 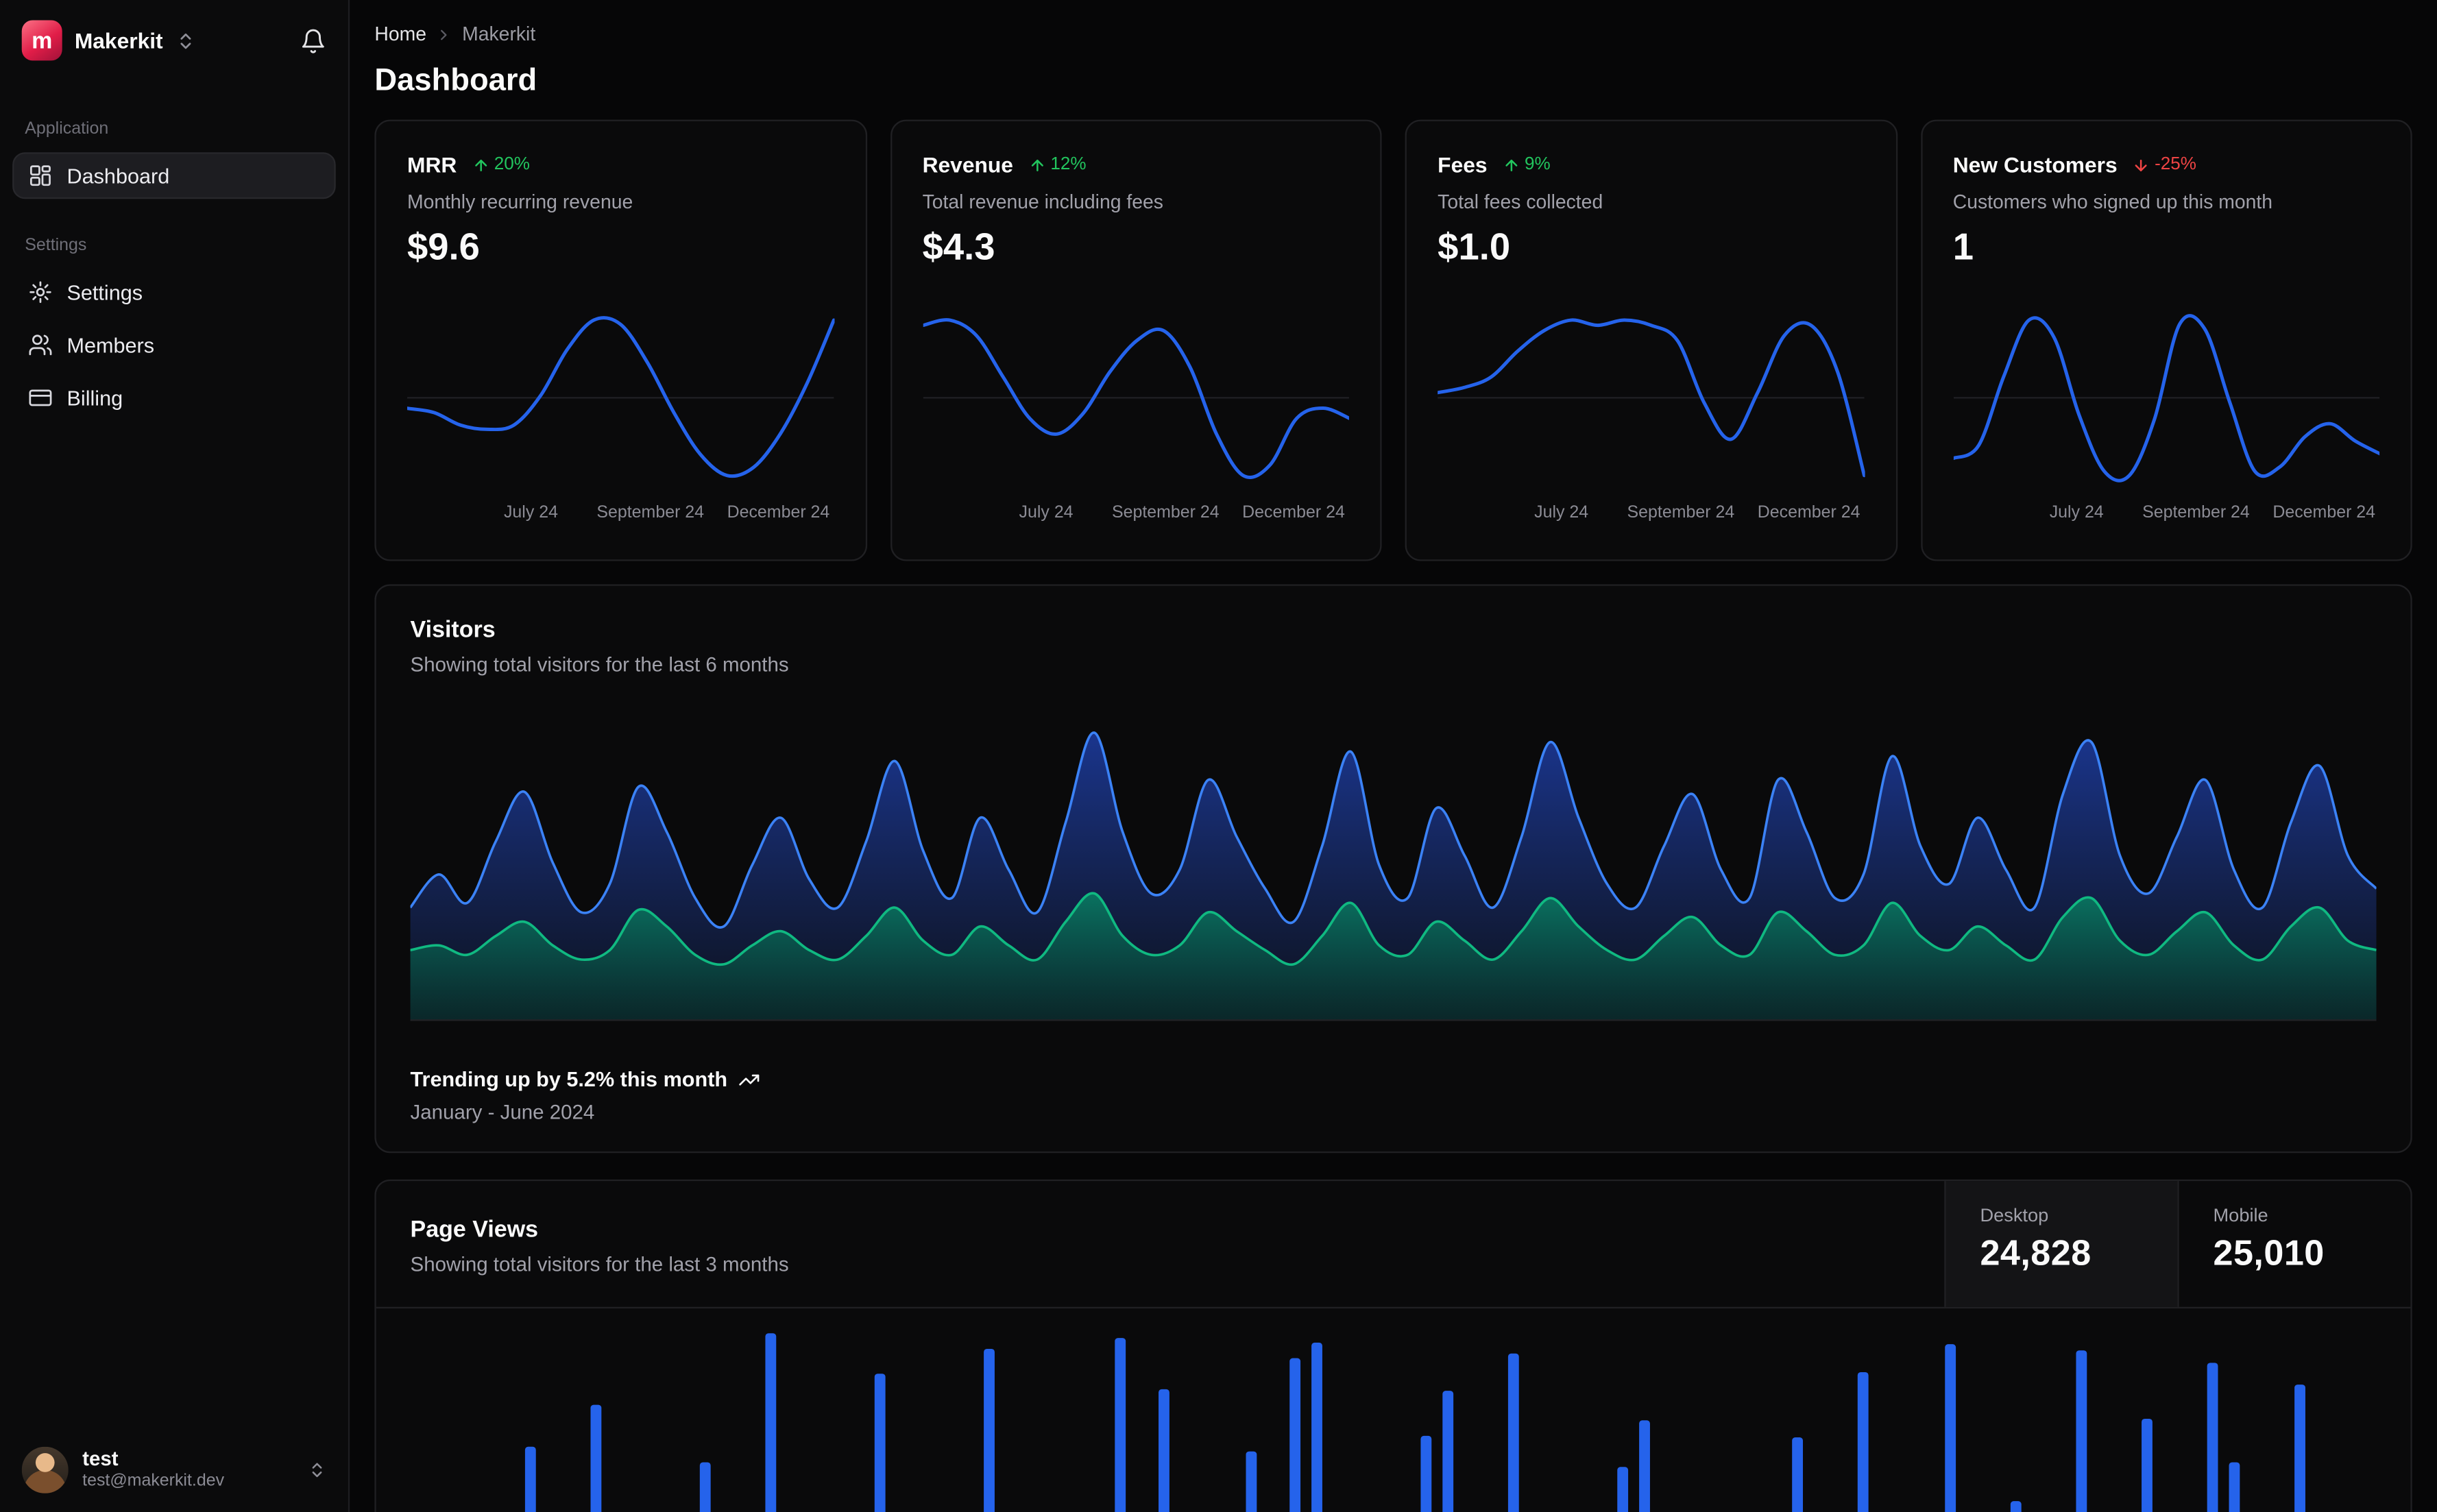 What do you see at coordinates (104, 292) in the screenshot?
I see `sidebar-item-label: Settings` at bounding box center [104, 292].